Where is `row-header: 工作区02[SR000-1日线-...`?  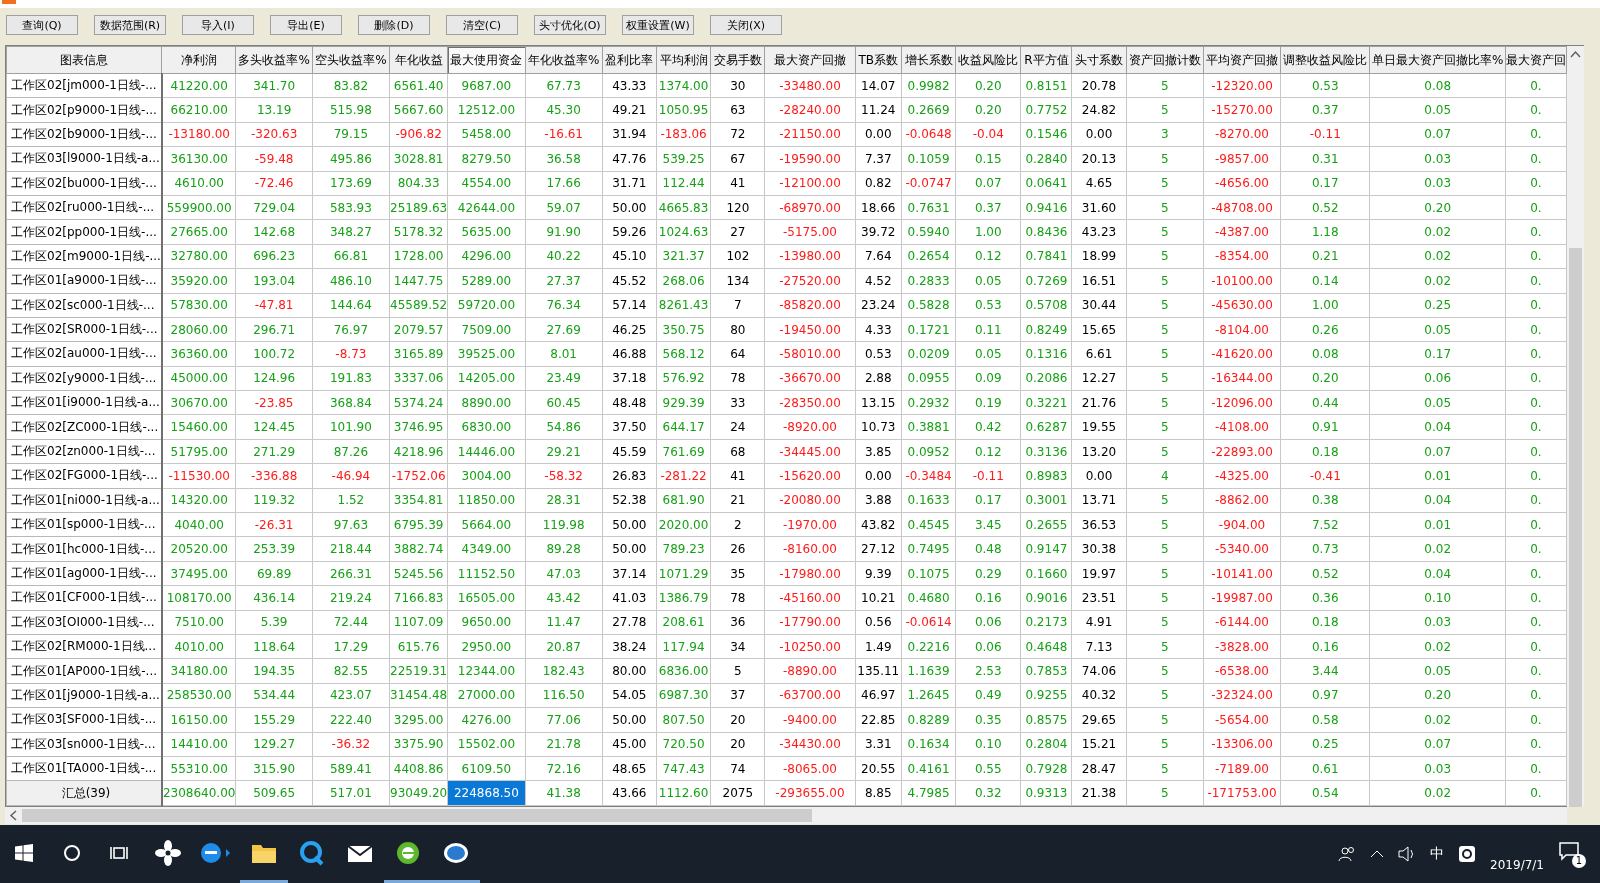 row-header: 工作区02[SR000-1日线-... is located at coordinates (84, 329).